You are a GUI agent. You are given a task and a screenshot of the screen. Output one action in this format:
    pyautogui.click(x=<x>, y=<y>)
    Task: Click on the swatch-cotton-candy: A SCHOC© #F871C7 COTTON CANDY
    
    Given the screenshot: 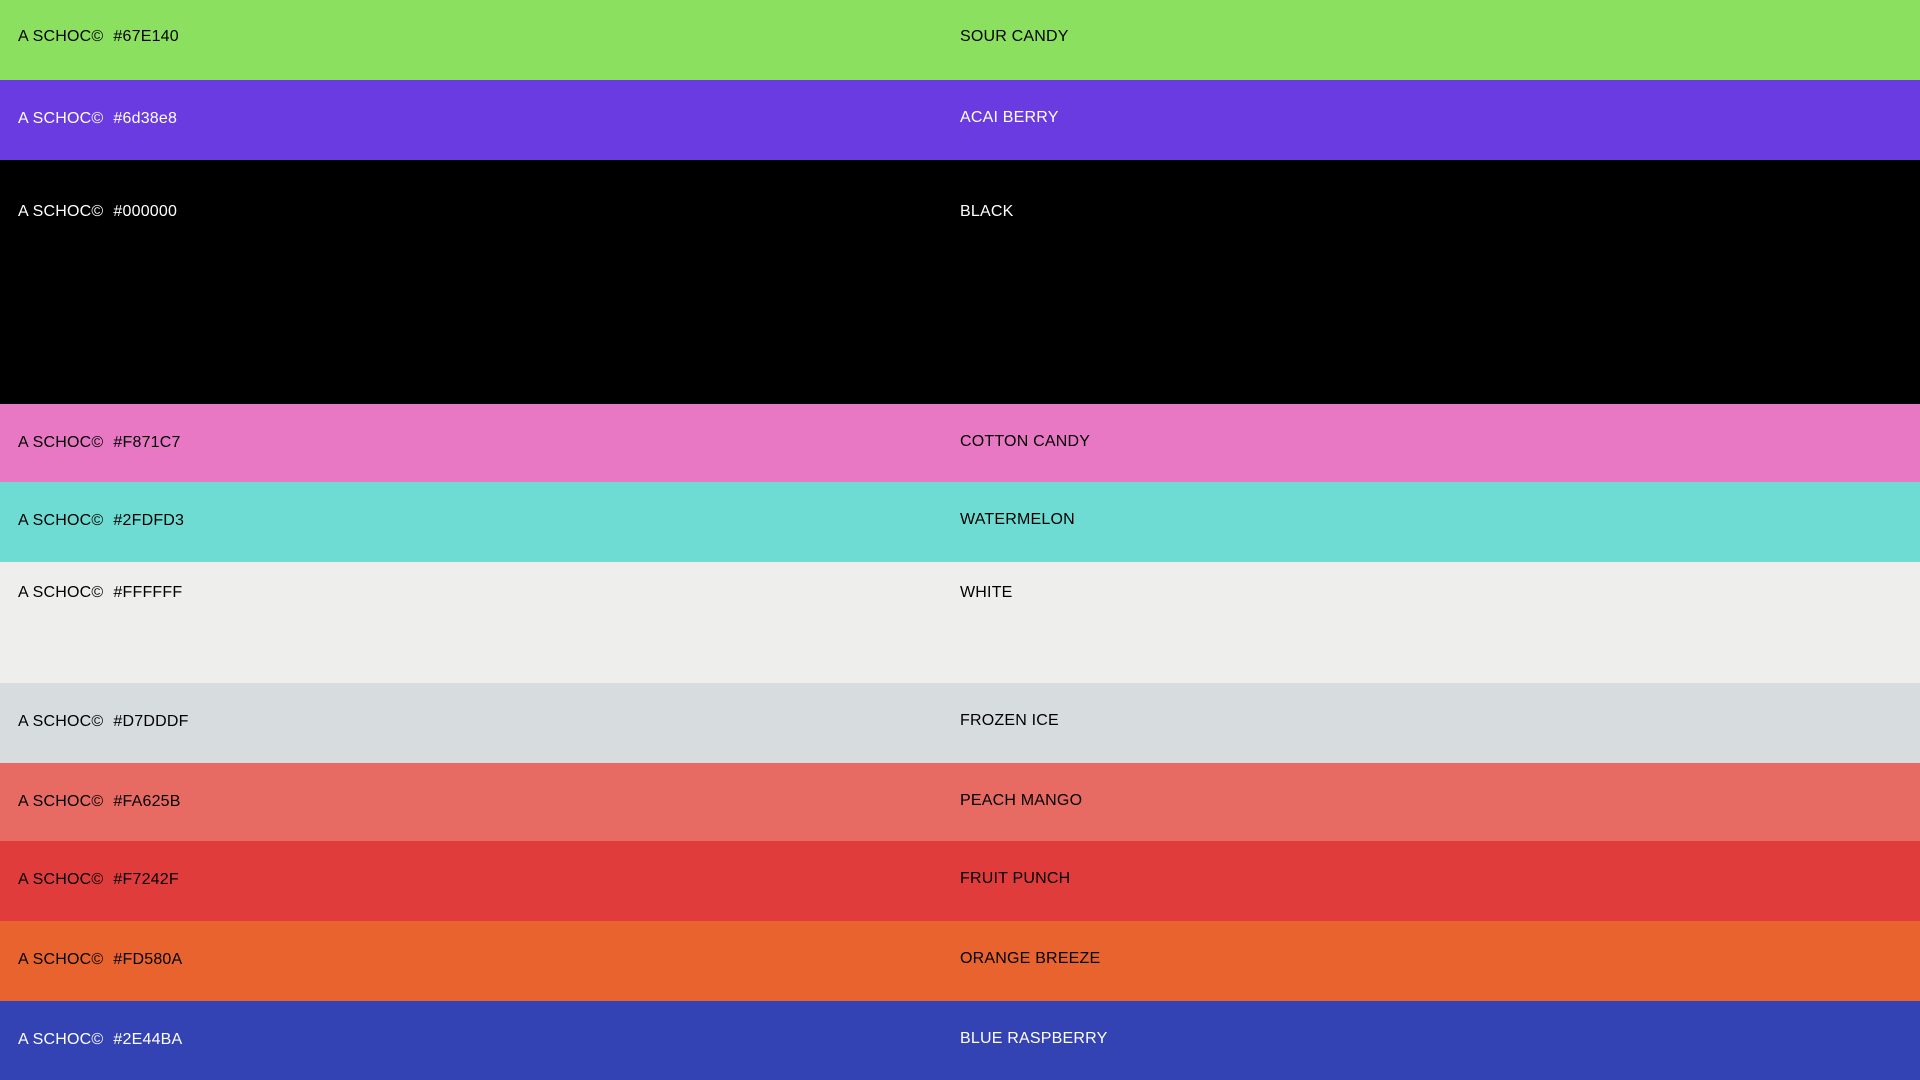 What is the action you would take?
    pyautogui.click(x=960, y=443)
    